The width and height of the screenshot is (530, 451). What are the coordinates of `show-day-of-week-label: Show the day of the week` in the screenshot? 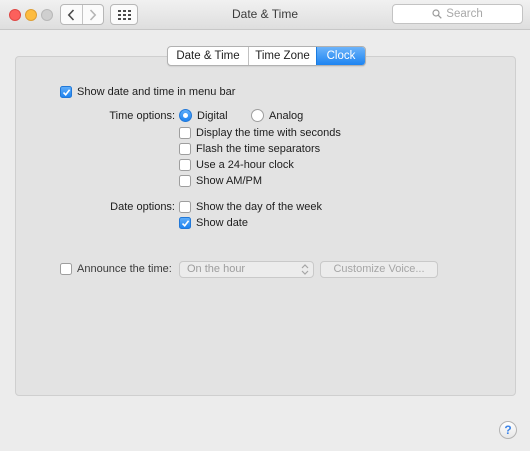 It's located at (259, 207).